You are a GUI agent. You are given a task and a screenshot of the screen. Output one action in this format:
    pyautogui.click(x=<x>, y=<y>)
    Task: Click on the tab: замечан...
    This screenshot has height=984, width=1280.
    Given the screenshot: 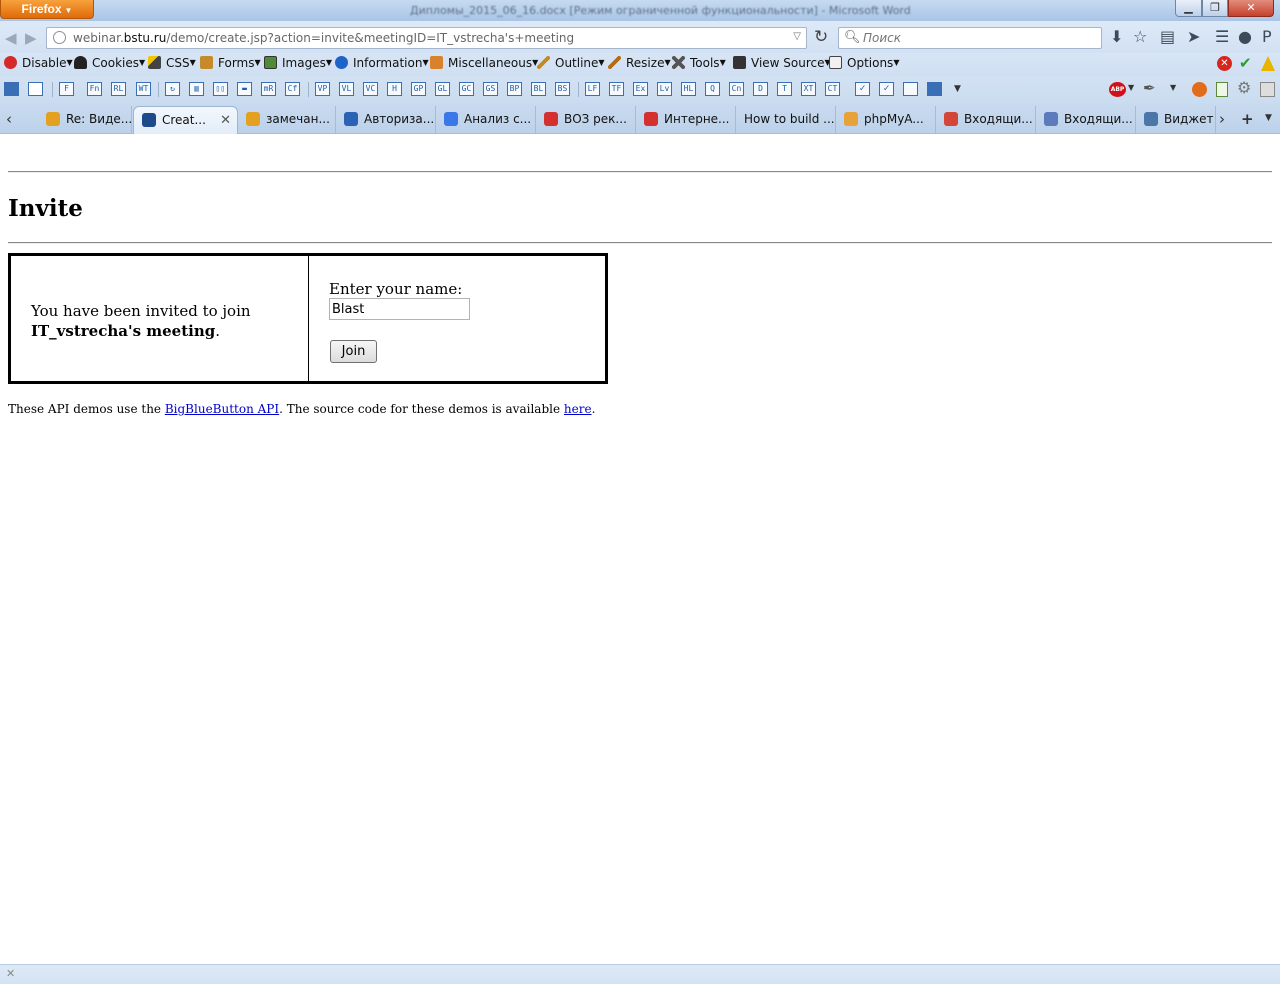 What is the action you would take?
    pyautogui.click(x=287, y=120)
    